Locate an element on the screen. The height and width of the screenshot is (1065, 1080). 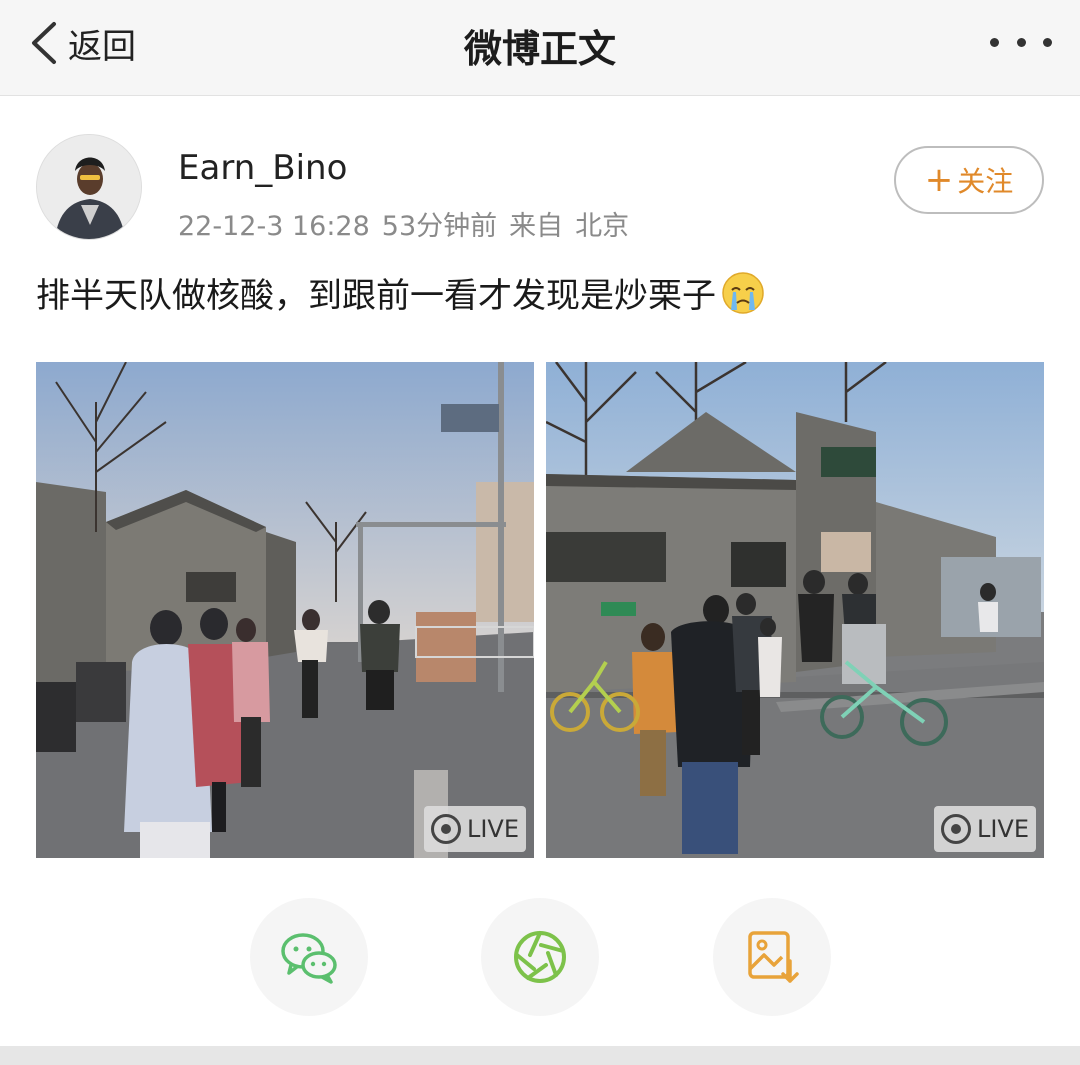
author-name: Earn_Bino is located at coordinates (262, 168).